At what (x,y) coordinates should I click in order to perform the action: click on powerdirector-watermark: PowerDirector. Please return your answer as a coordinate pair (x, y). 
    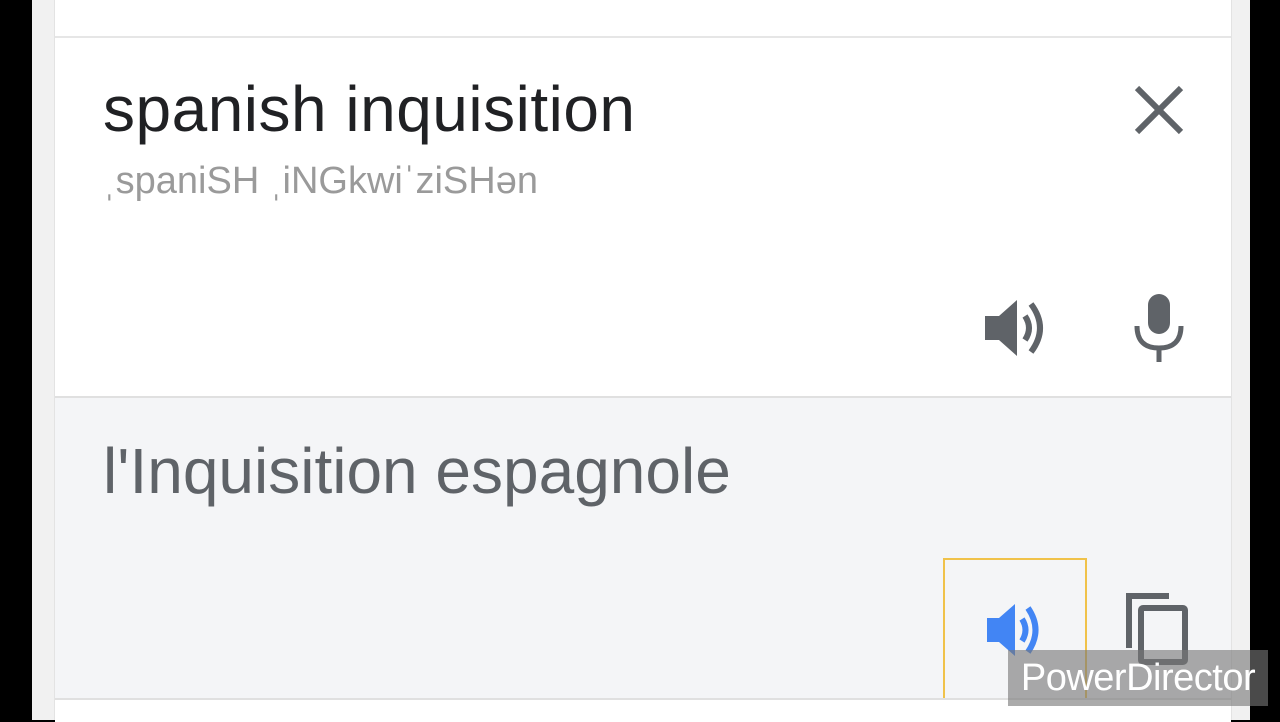
    Looking at the image, I should click on (1138, 678).